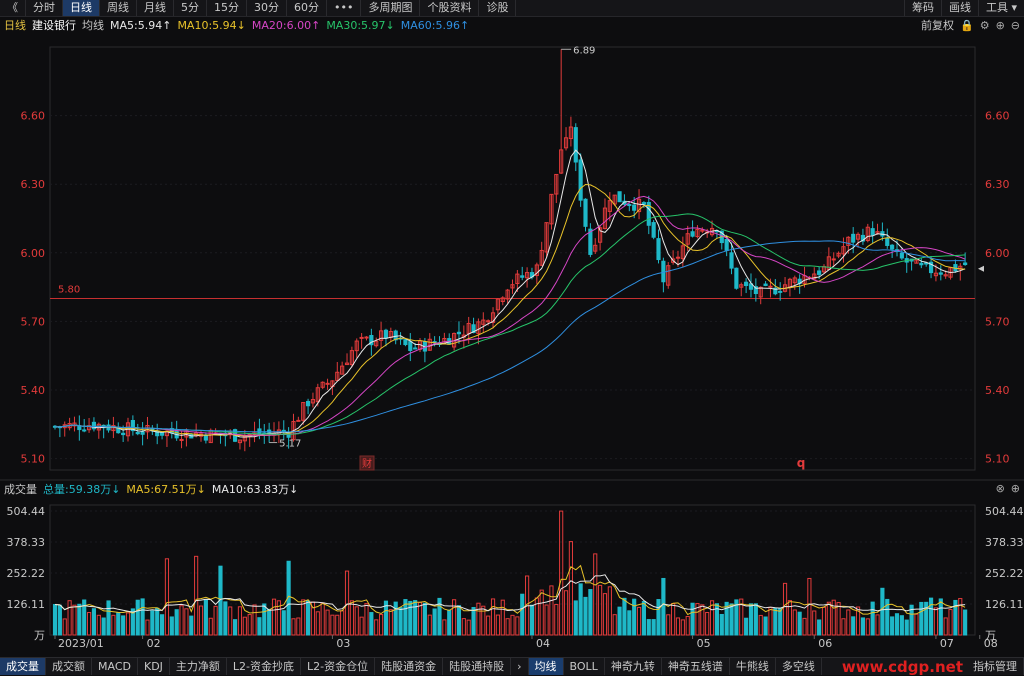 This screenshot has width=1024, height=676. What do you see at coordinates (93, 25) in the screenshot?
I see `ma-label: 均线` at bounding box center [93, 25].